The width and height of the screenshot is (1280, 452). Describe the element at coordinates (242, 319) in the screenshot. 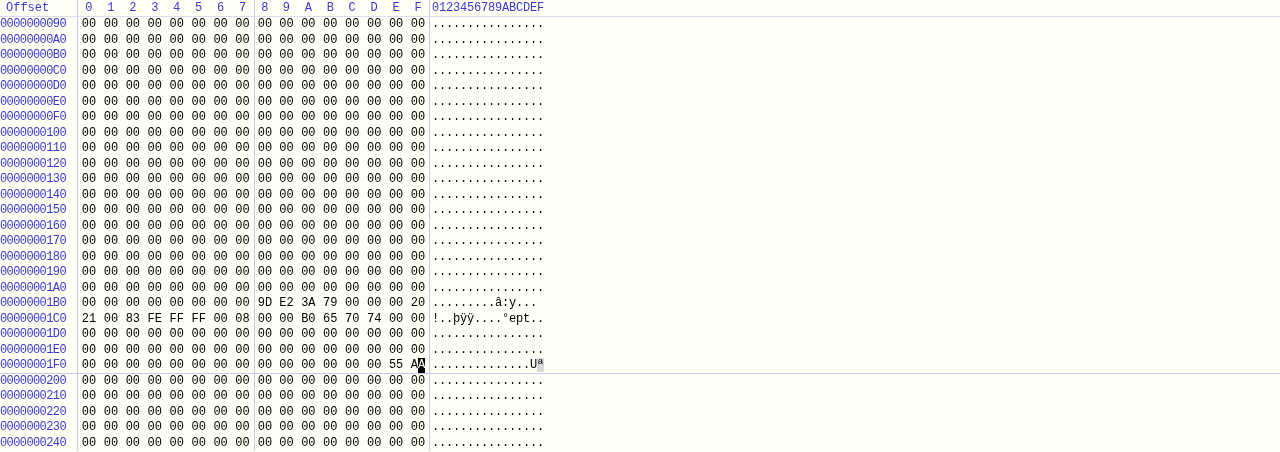

I see `byte-cell: 08` at that location.